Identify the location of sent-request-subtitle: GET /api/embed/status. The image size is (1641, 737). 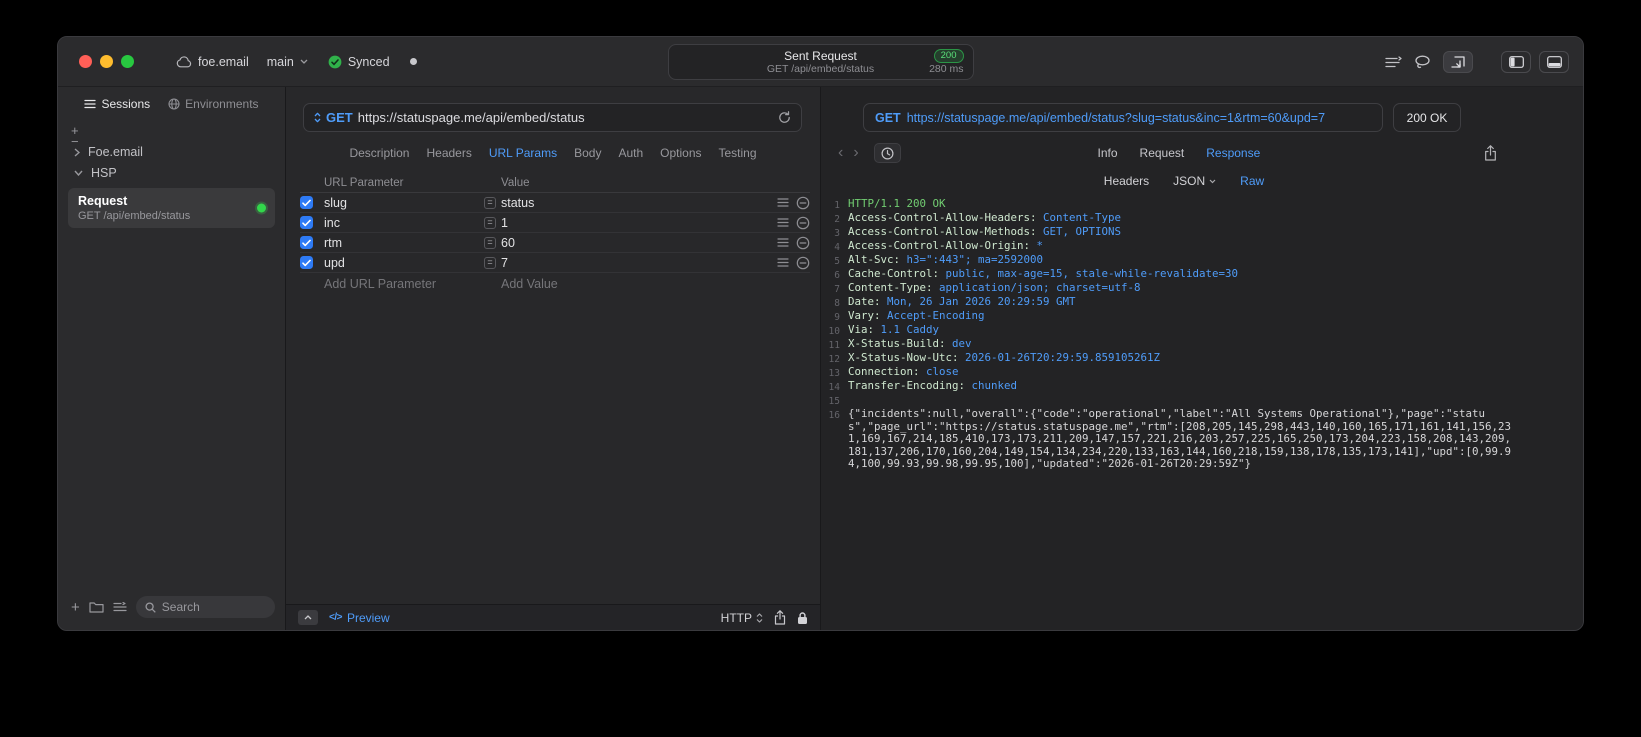
(820, 69).